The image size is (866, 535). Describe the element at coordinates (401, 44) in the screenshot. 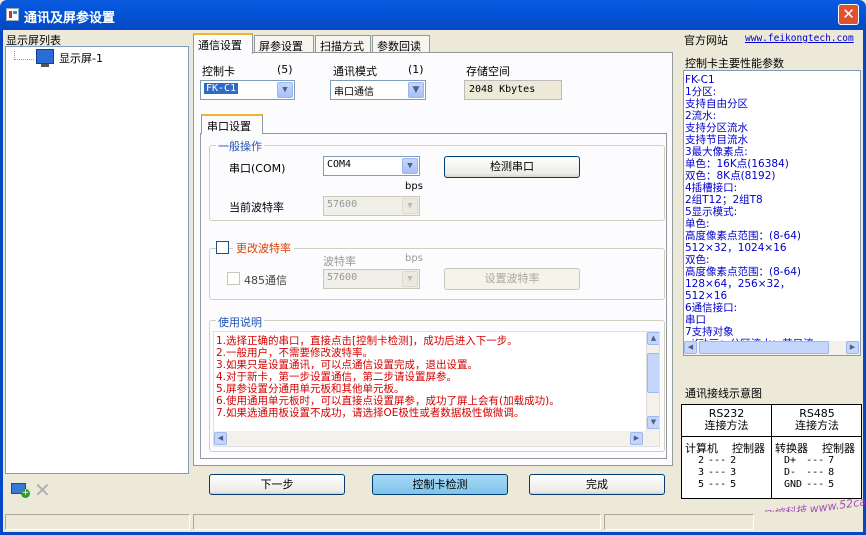

I see `tab-param-readback: 参数回读` at that location.